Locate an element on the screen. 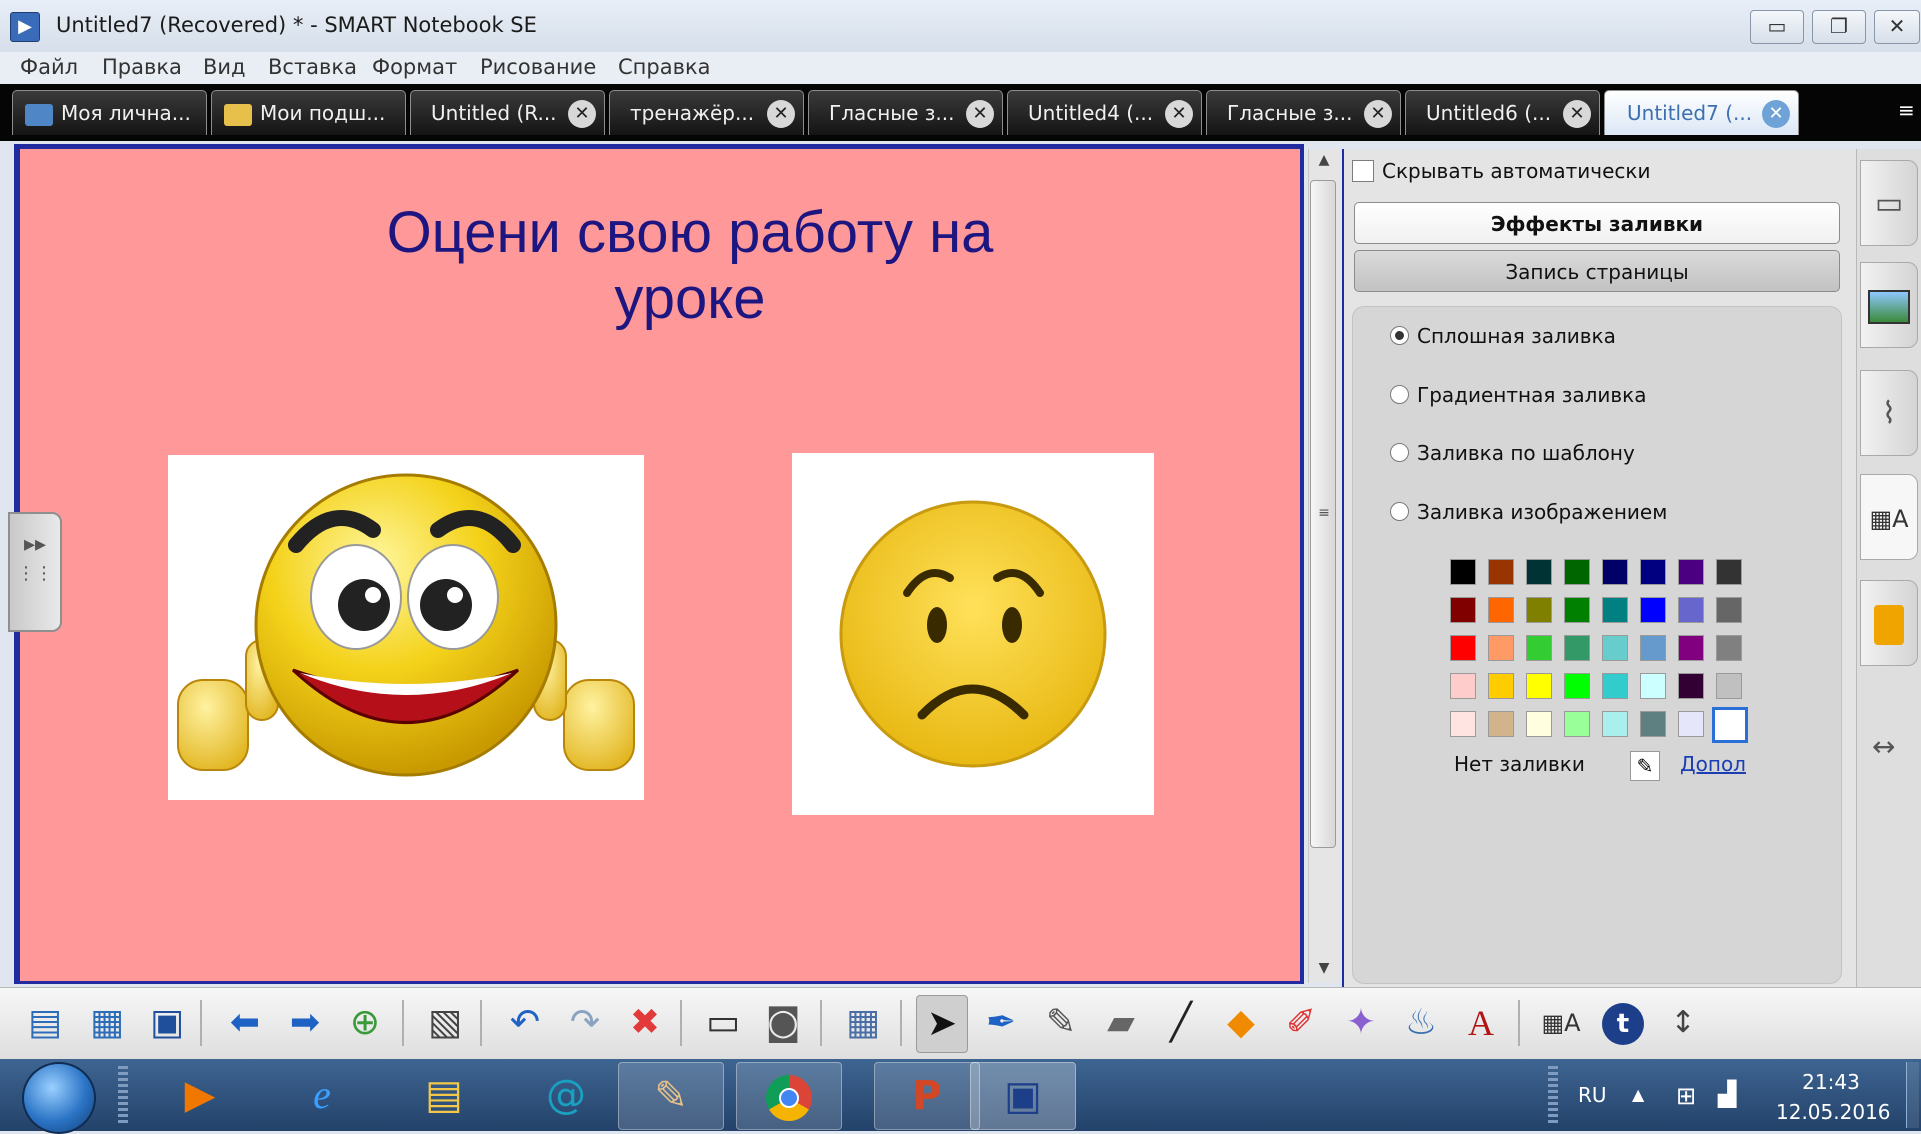  fill-option-gradient: Градиентная заливка is located at coordinates (1518, 395).